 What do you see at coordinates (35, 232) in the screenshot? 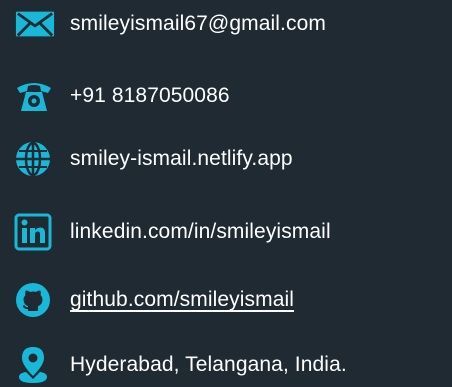
I see `linkedin-icon` at bounding box center [35, 232].